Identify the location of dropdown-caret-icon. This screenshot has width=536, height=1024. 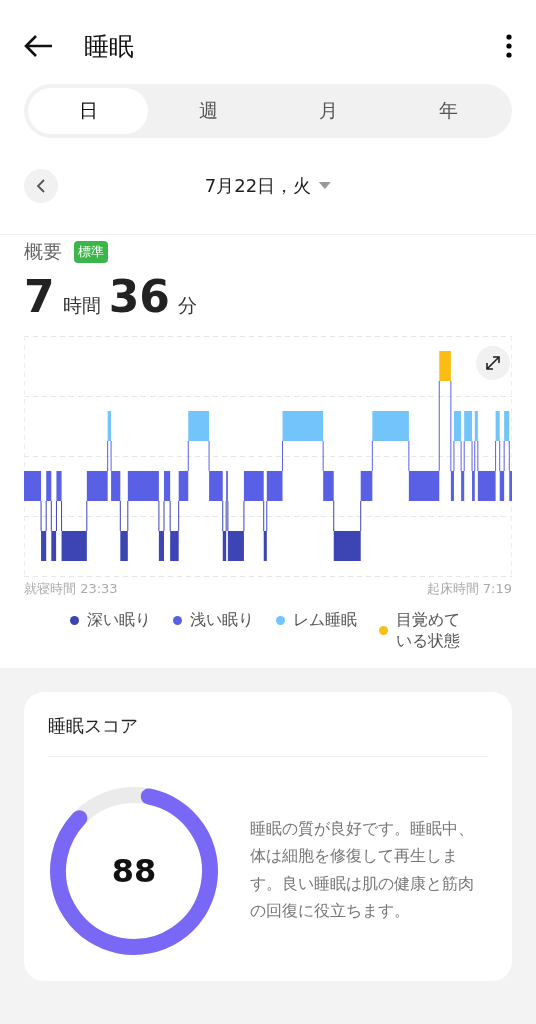
(325, 186).